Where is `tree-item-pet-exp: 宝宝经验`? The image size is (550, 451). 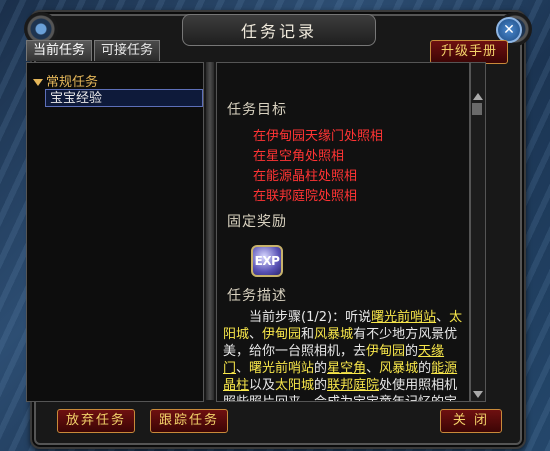
tree-item-pet-exp: 宝宝经验 is located at coordinates (124, 98).